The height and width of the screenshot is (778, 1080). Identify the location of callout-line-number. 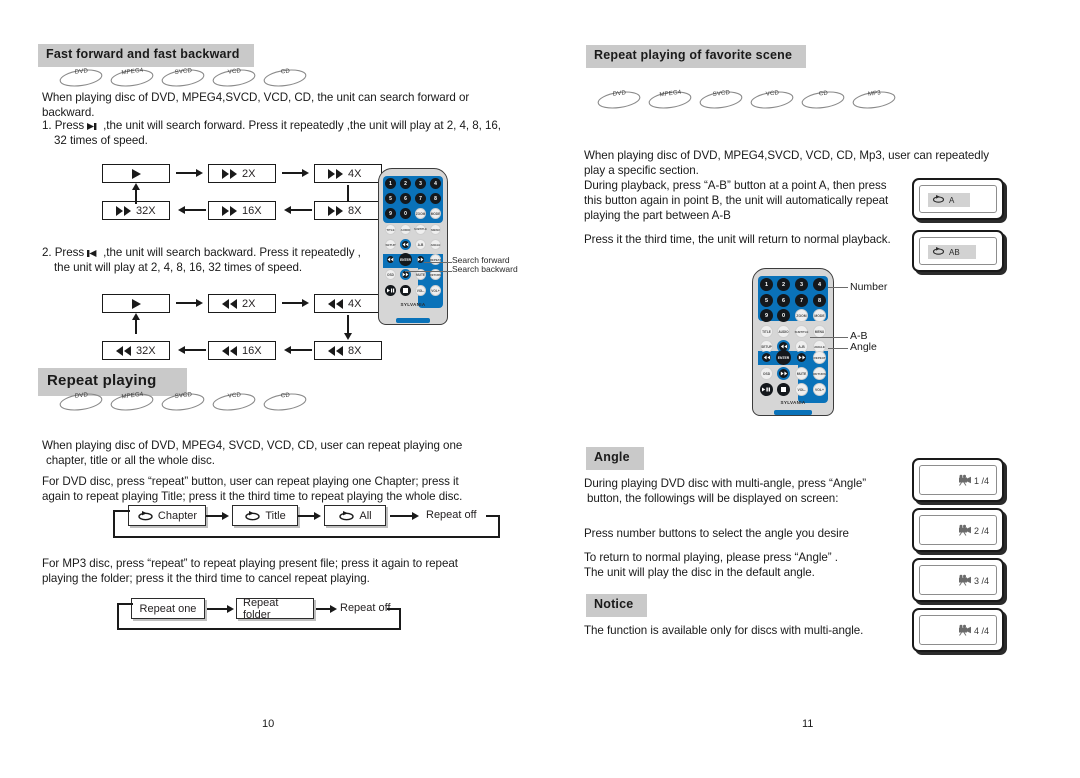
(838, 287).